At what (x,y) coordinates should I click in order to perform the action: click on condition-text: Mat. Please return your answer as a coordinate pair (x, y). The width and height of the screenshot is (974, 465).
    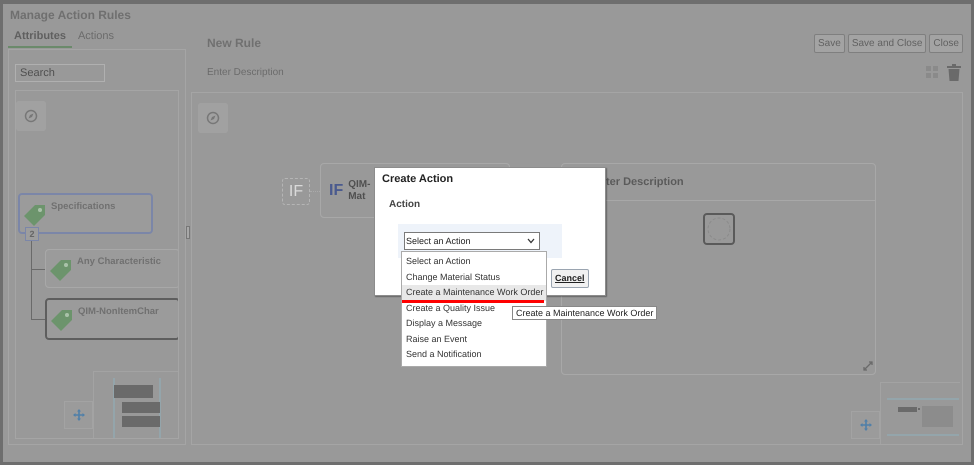
    Looking at the image, I should click on (357, 196).